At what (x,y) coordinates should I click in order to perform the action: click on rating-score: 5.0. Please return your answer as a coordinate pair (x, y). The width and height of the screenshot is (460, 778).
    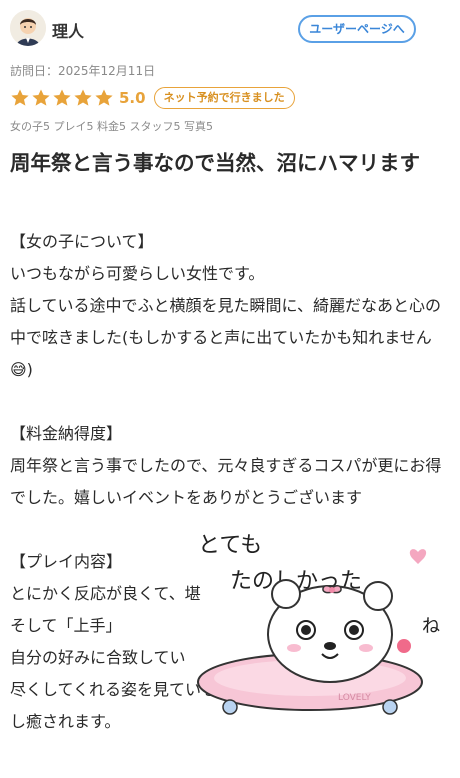
    Looking at the image, I should click on (132, 98).